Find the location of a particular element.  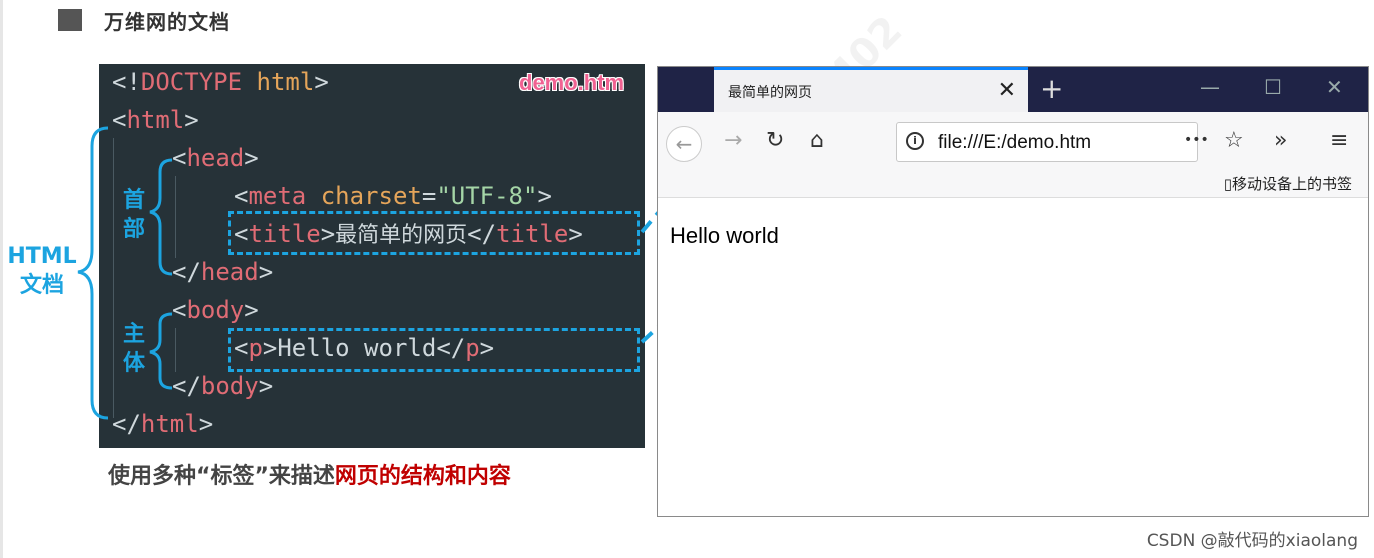

caption-highlight: 网页的结构和内容 is located at coordinates (422, 476).